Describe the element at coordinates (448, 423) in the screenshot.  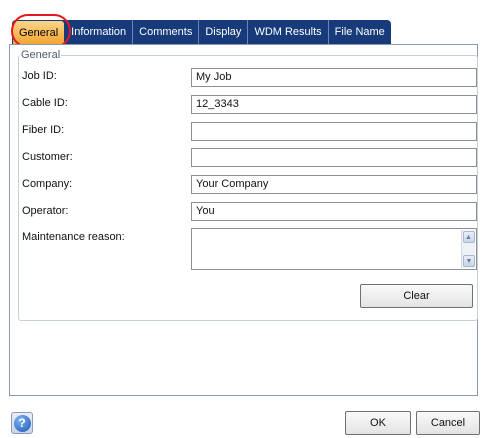
I see `cancel-button: Cancel` at that location.